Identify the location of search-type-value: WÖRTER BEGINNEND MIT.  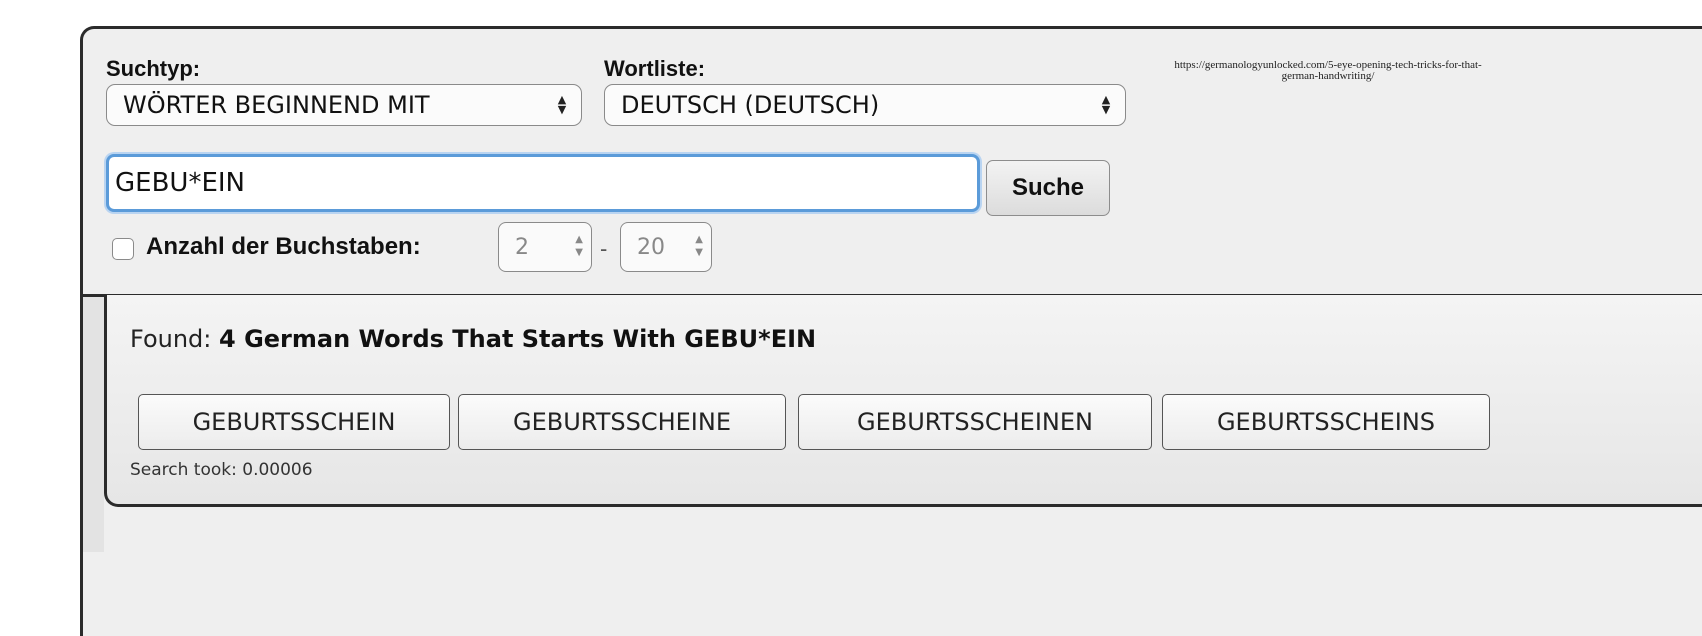
(276, 105).